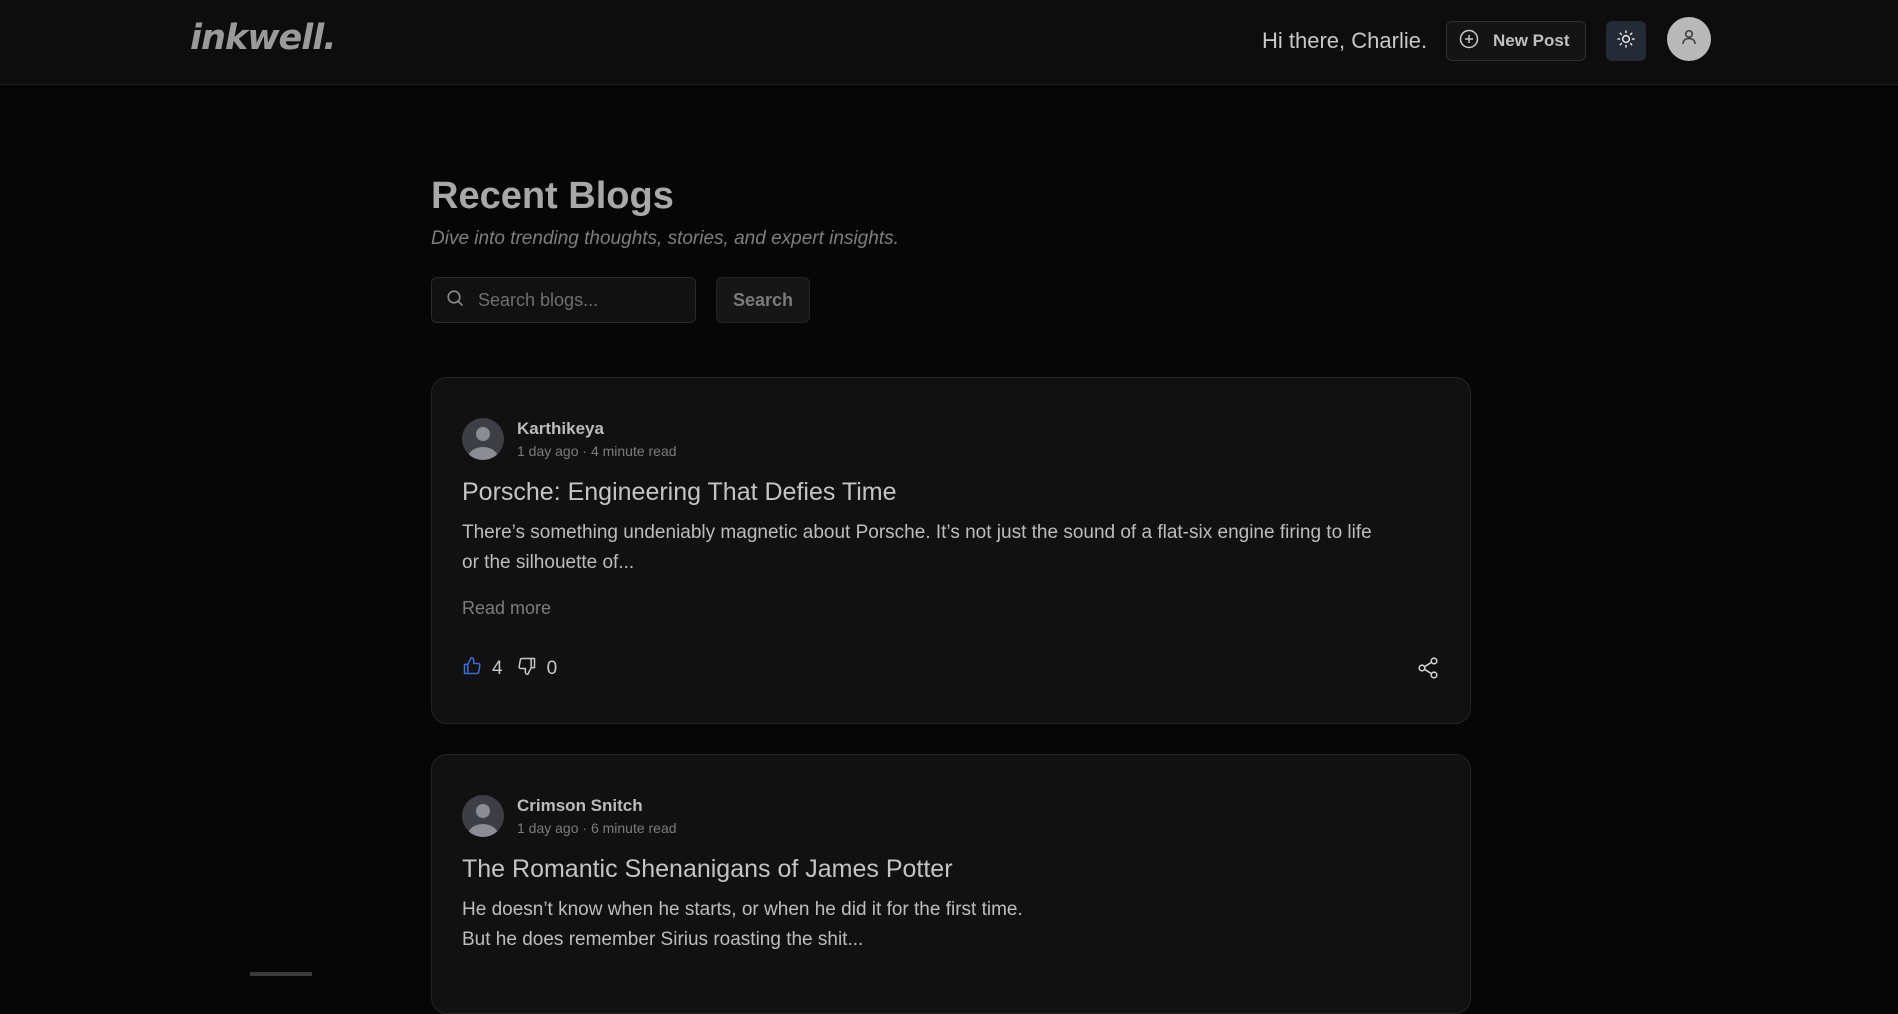  What do you see at coordinates (576, 300) in the screenshot?
I see `search-input` at bounding box center [576, 300].